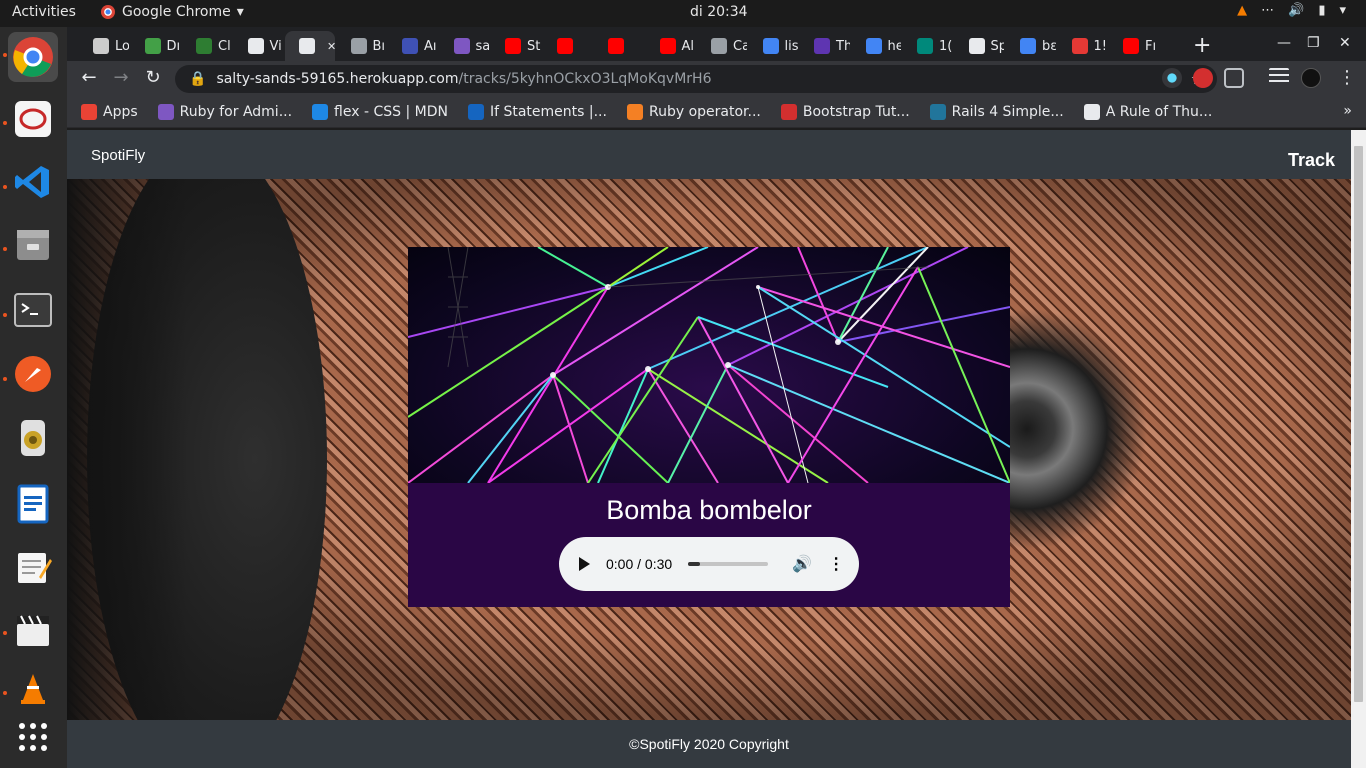 The image size is (1366, 768). What do you see at coordinates (1202, 45) in the screenshot?
I see `new-tab-button: +` at bounding box center [1202, 45].